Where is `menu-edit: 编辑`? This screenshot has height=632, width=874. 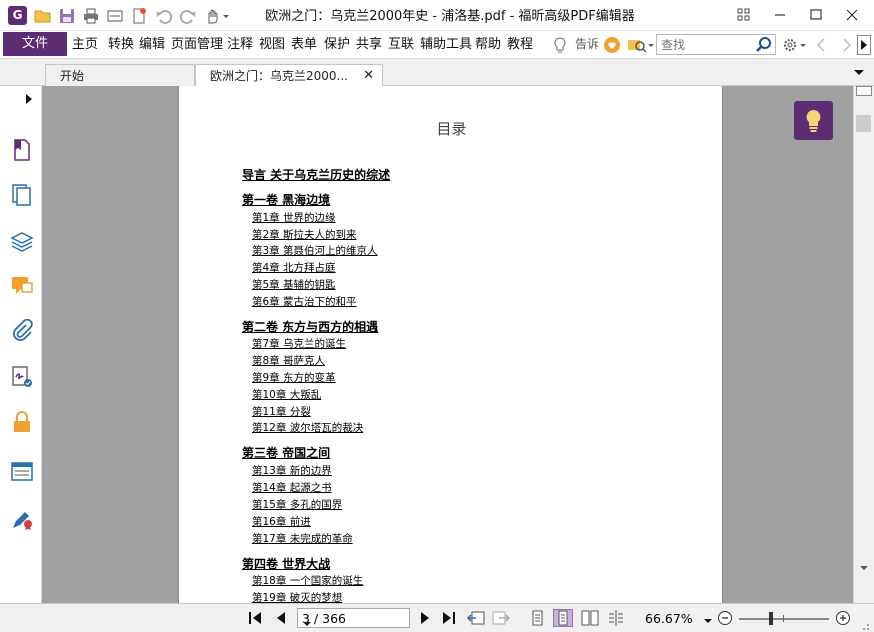 menu-edit: 编辑 is located at coordinates (152, 44).